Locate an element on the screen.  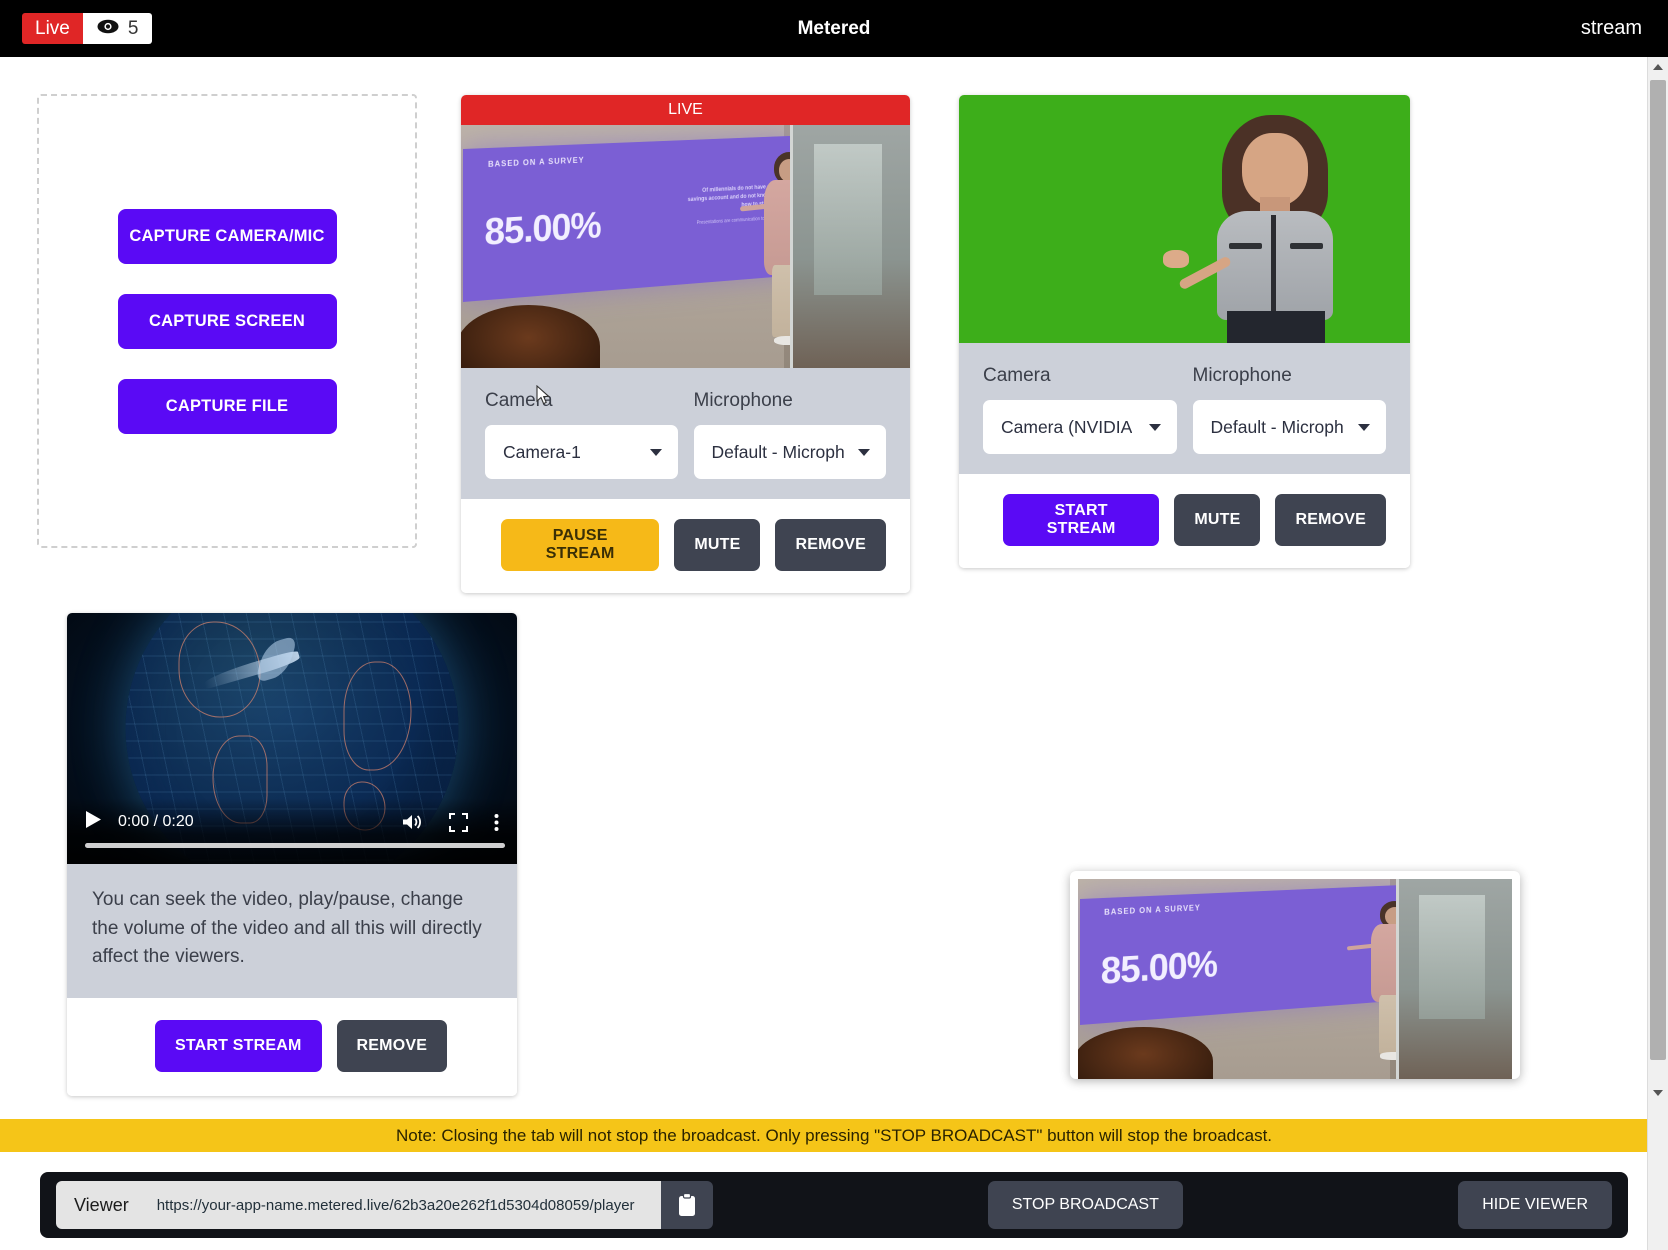
viewer-preview-window: BASED ON A SURVEY 85.00% is located at coordinates (1295, 975).